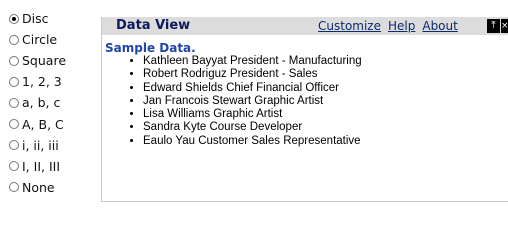 This screenshot has width=508, height=241. I want to click on radio-lower-alpha: a, b, c, so click(37, 102).